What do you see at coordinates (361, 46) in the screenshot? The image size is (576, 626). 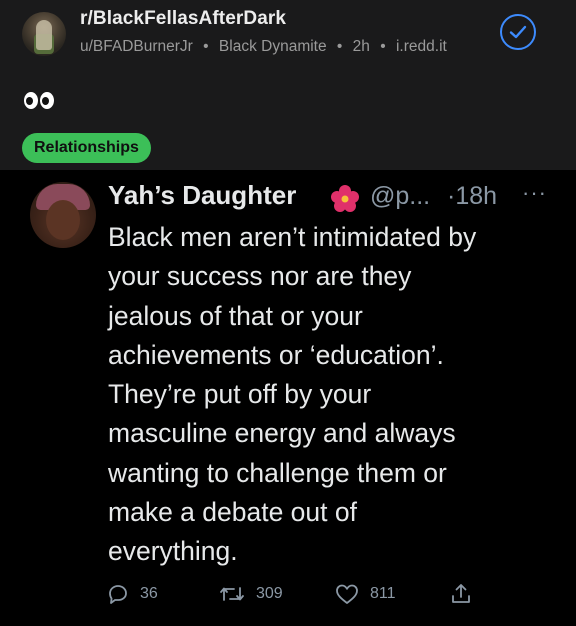 I see `post-age: 2h` at bounding box center [361, 46].